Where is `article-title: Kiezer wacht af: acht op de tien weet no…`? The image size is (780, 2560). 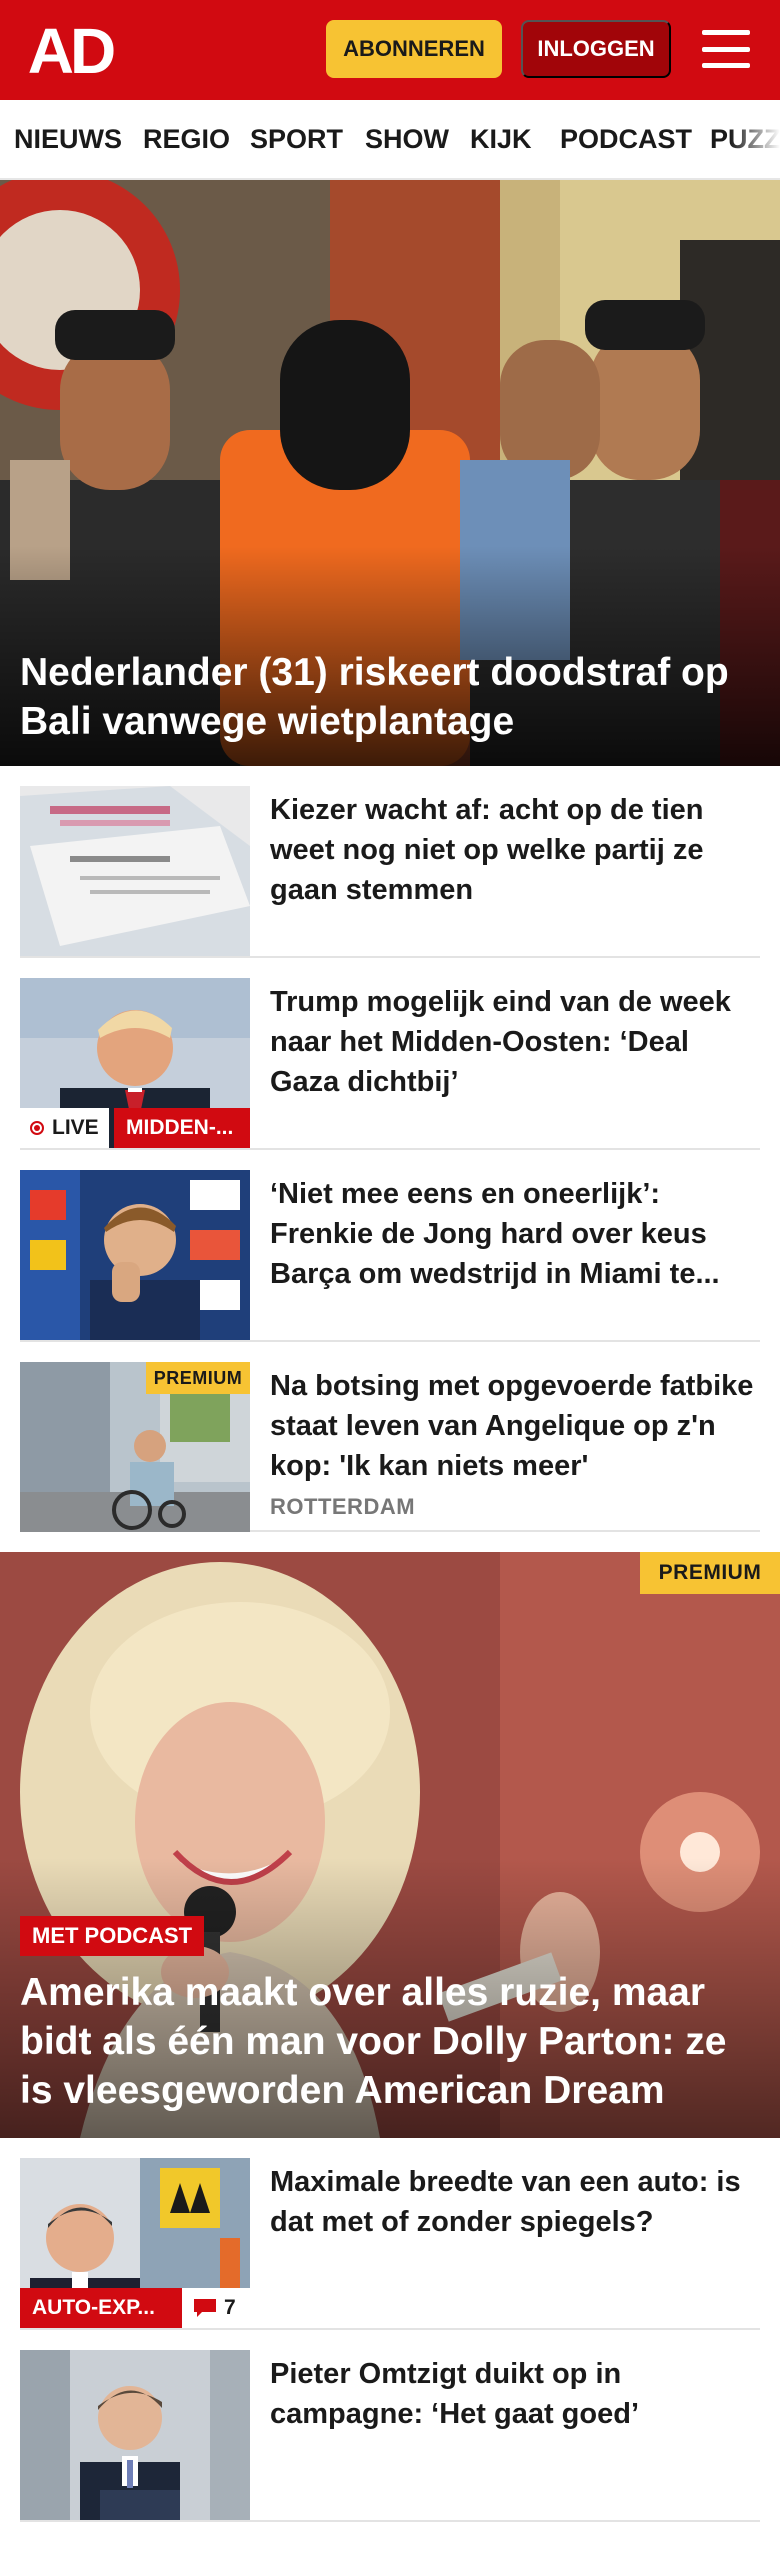
article-title: Kiezer wacht af: acht op de tien weet no… is located at coordinates (487, 850).